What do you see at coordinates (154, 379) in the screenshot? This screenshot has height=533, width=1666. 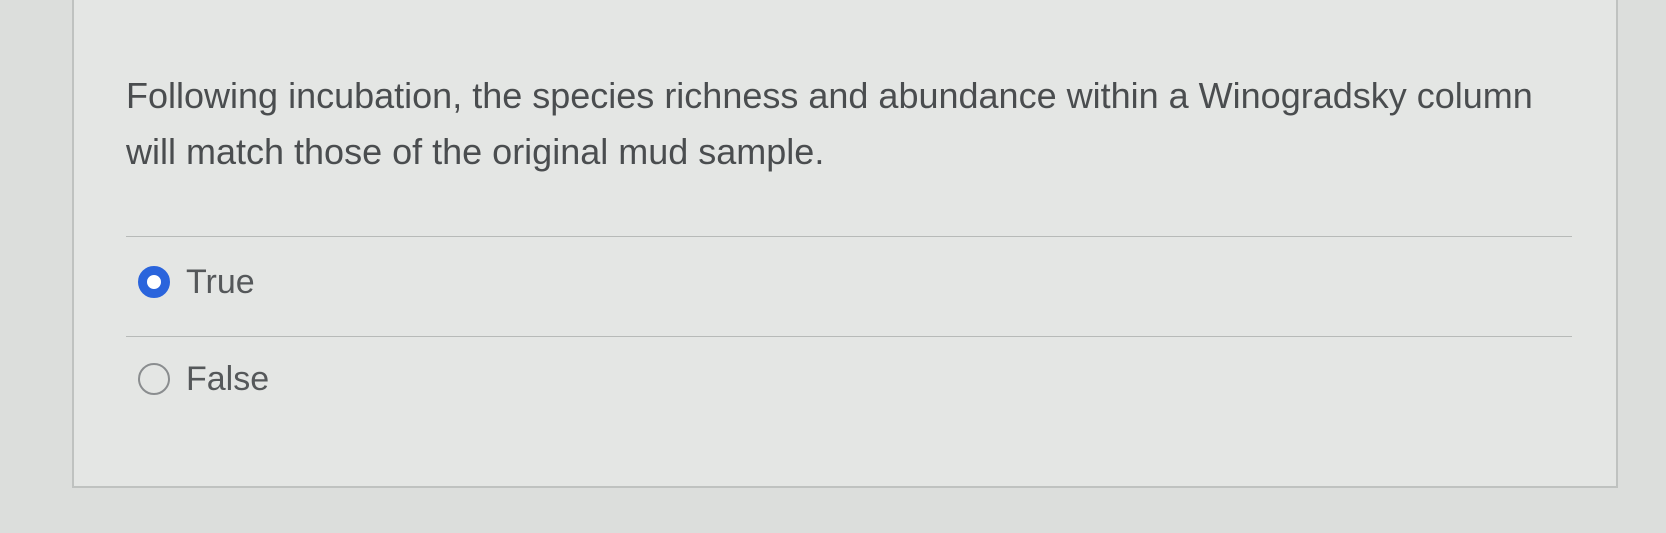 I see `radio-button-unselected` at bounding box center [154, 379].